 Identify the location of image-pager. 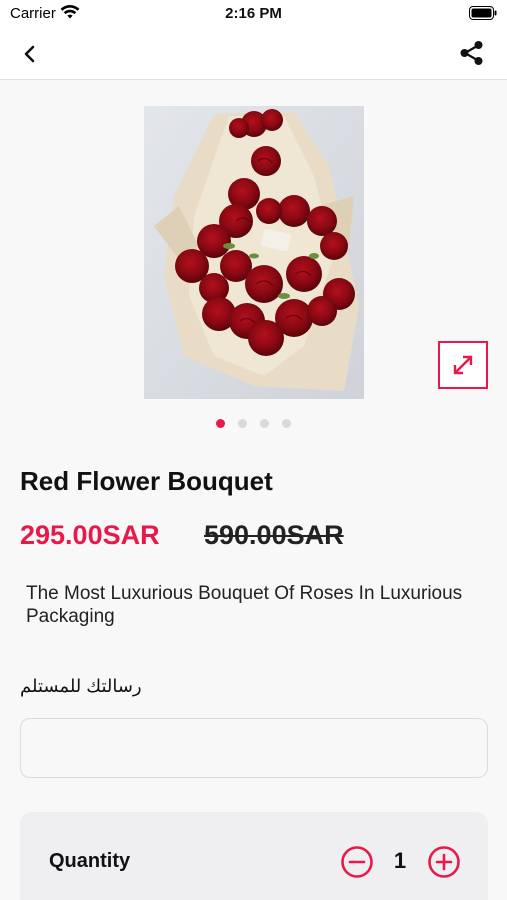
(253, 423).